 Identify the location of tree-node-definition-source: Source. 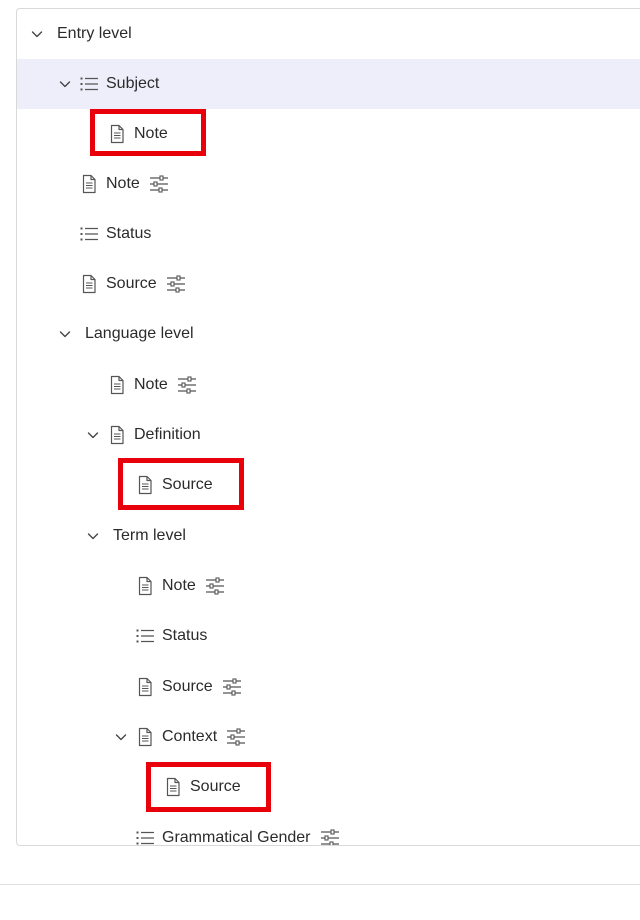
(328, 485).